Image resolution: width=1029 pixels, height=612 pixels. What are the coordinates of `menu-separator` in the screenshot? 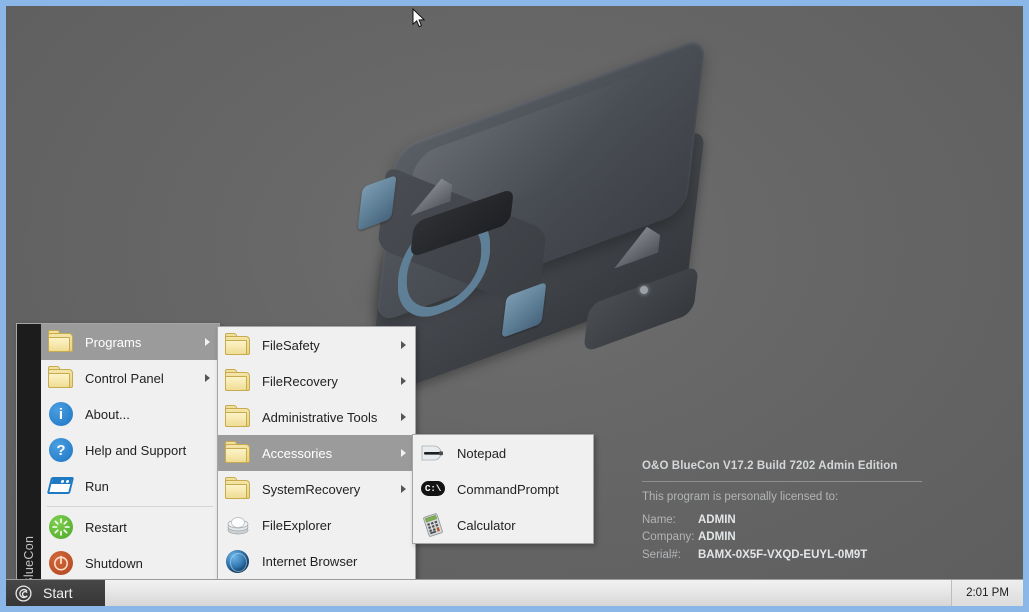 It's located at (130, 506).